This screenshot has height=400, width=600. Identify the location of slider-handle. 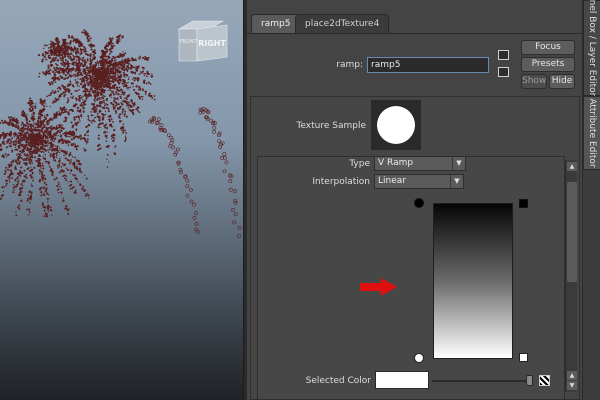
(529, 380).